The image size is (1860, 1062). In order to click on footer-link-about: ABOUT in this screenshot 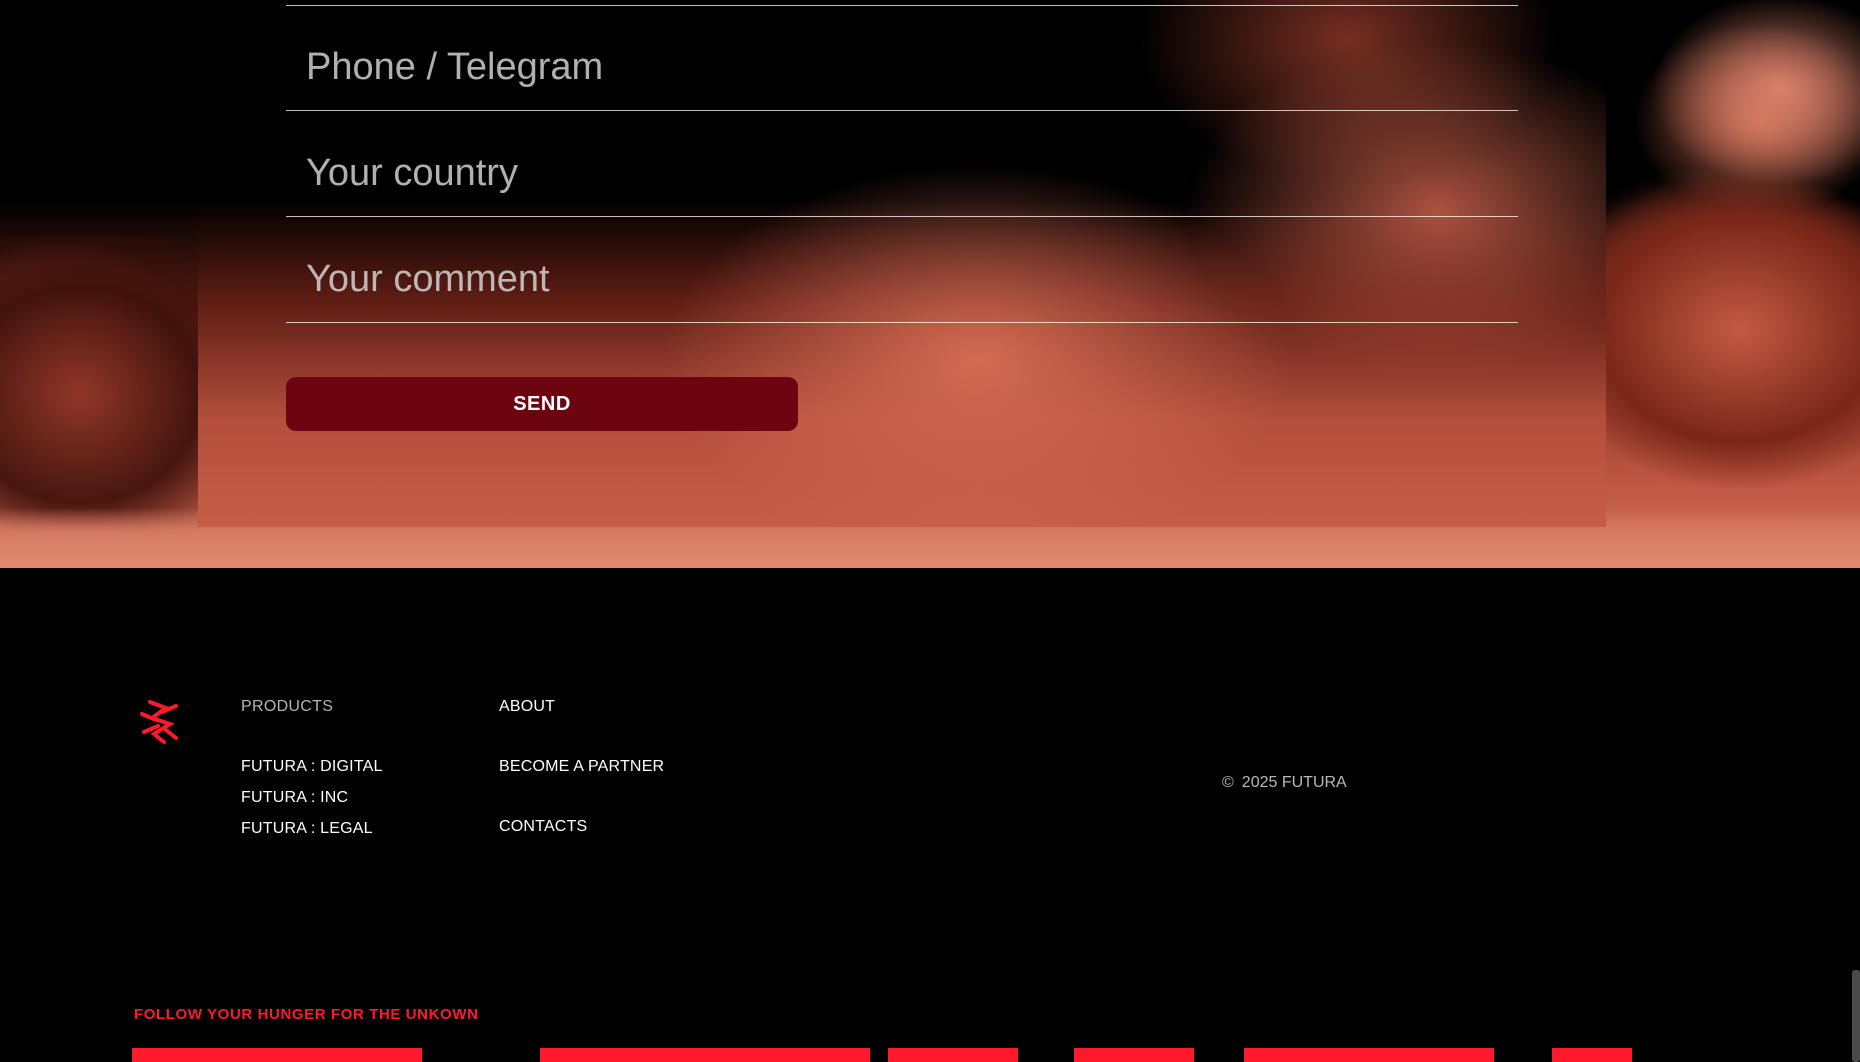, I will do `click(527, 707)`.